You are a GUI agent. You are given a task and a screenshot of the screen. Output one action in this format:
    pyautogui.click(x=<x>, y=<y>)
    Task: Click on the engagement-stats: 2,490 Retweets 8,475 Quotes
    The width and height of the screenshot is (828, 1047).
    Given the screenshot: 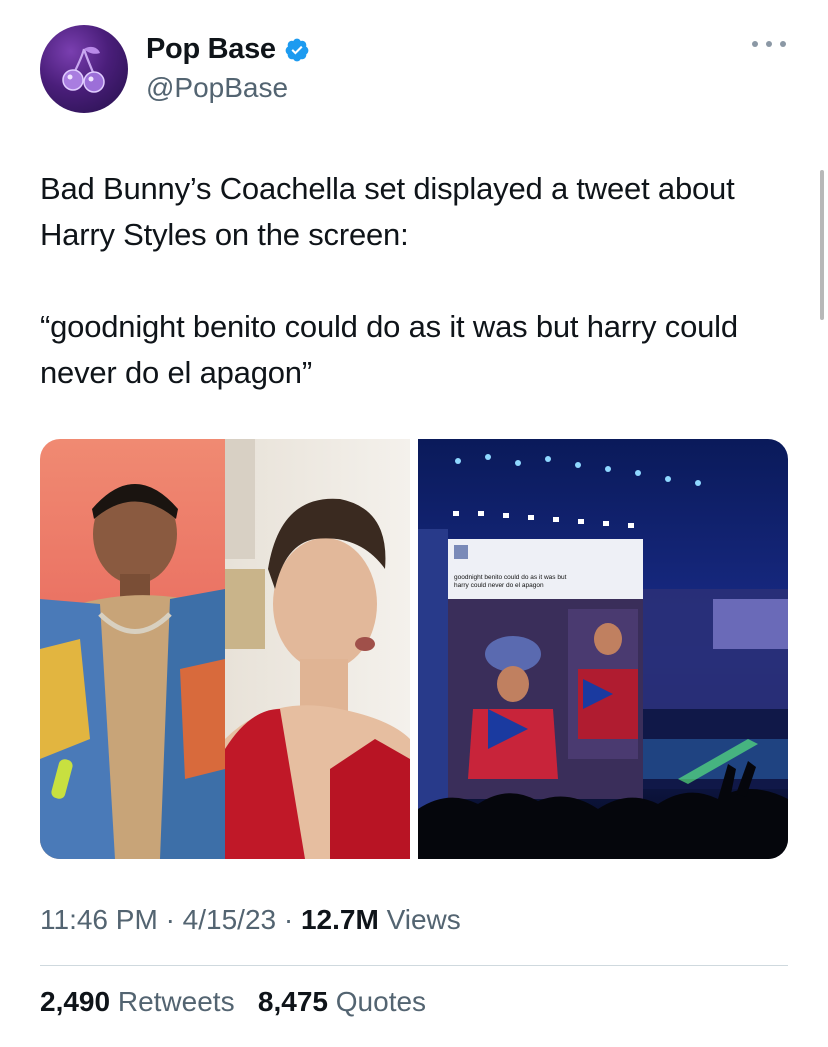 What is the action you would take?
    pyautogui.click(x=233, y=1002)
    